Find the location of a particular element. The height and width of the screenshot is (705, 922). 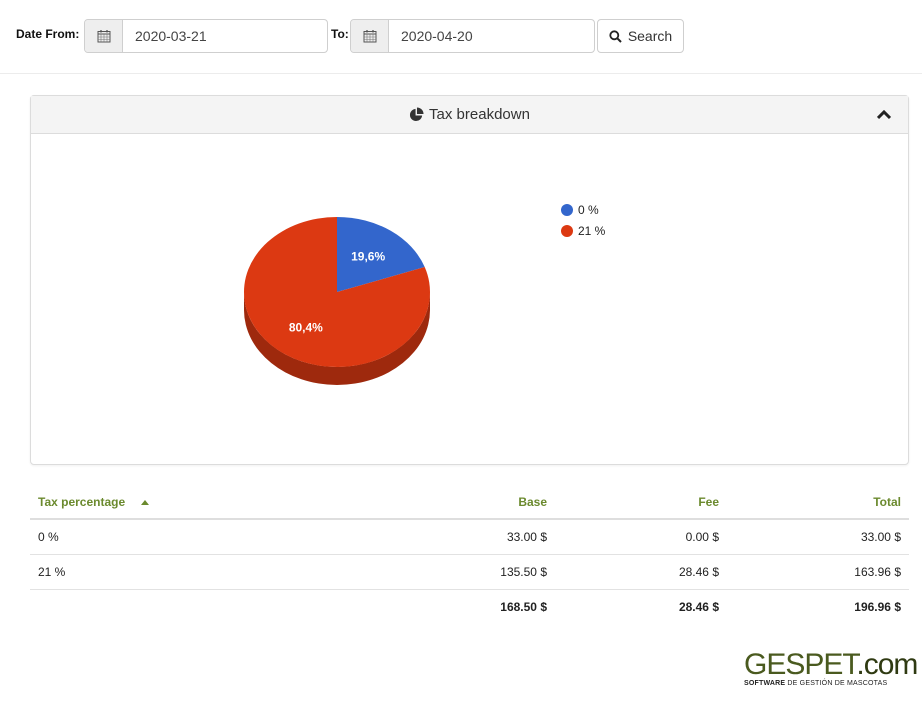

cell-total: 163.96 $ is located at coordinates (818, 572).